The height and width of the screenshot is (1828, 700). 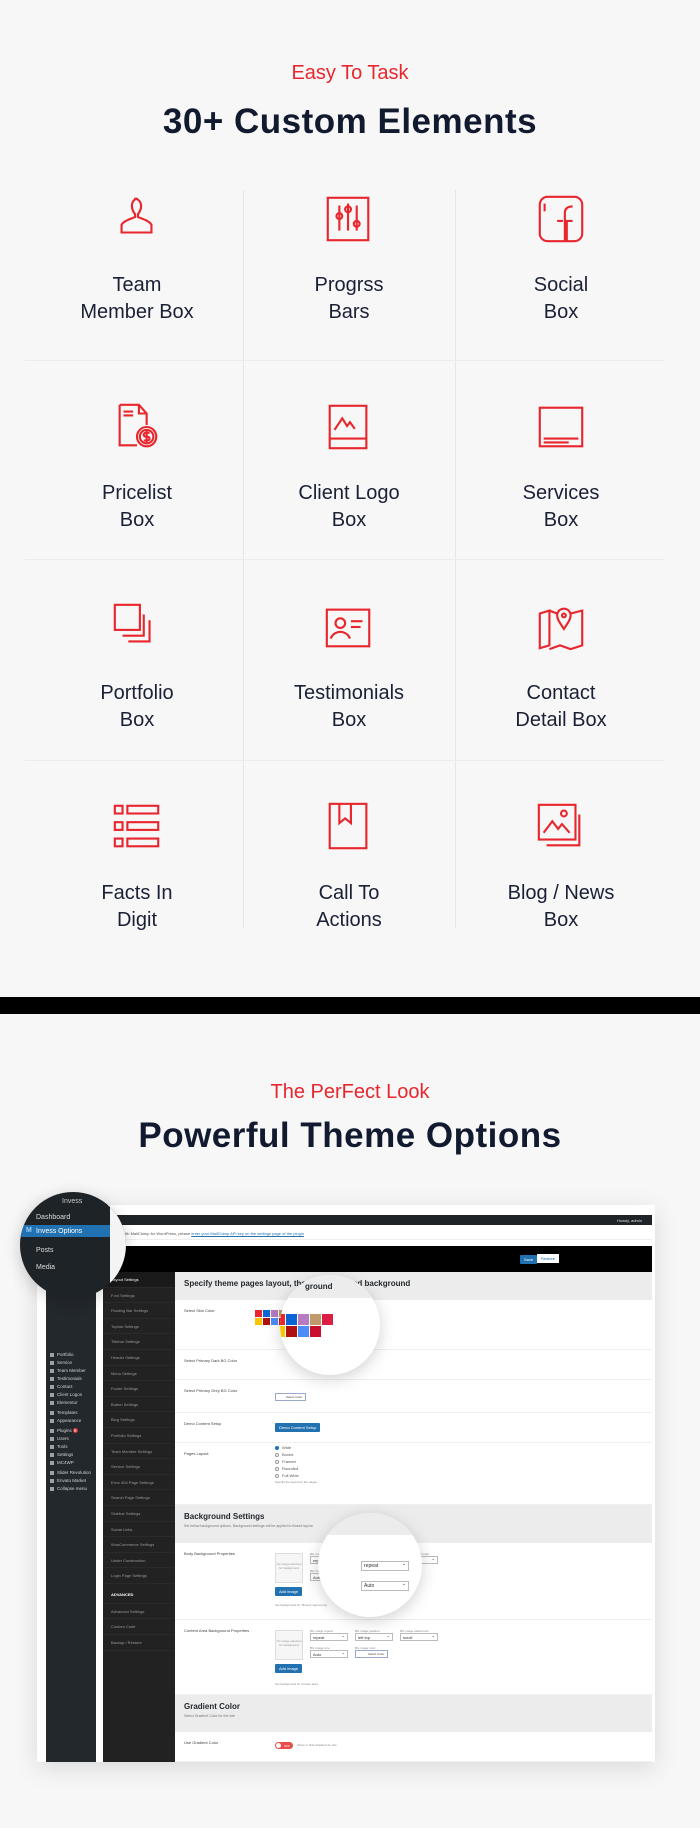 What do you see at coordinates (138, 425) in the screenshot?
I see `price-document-icon` at bounding box center [138, 425].